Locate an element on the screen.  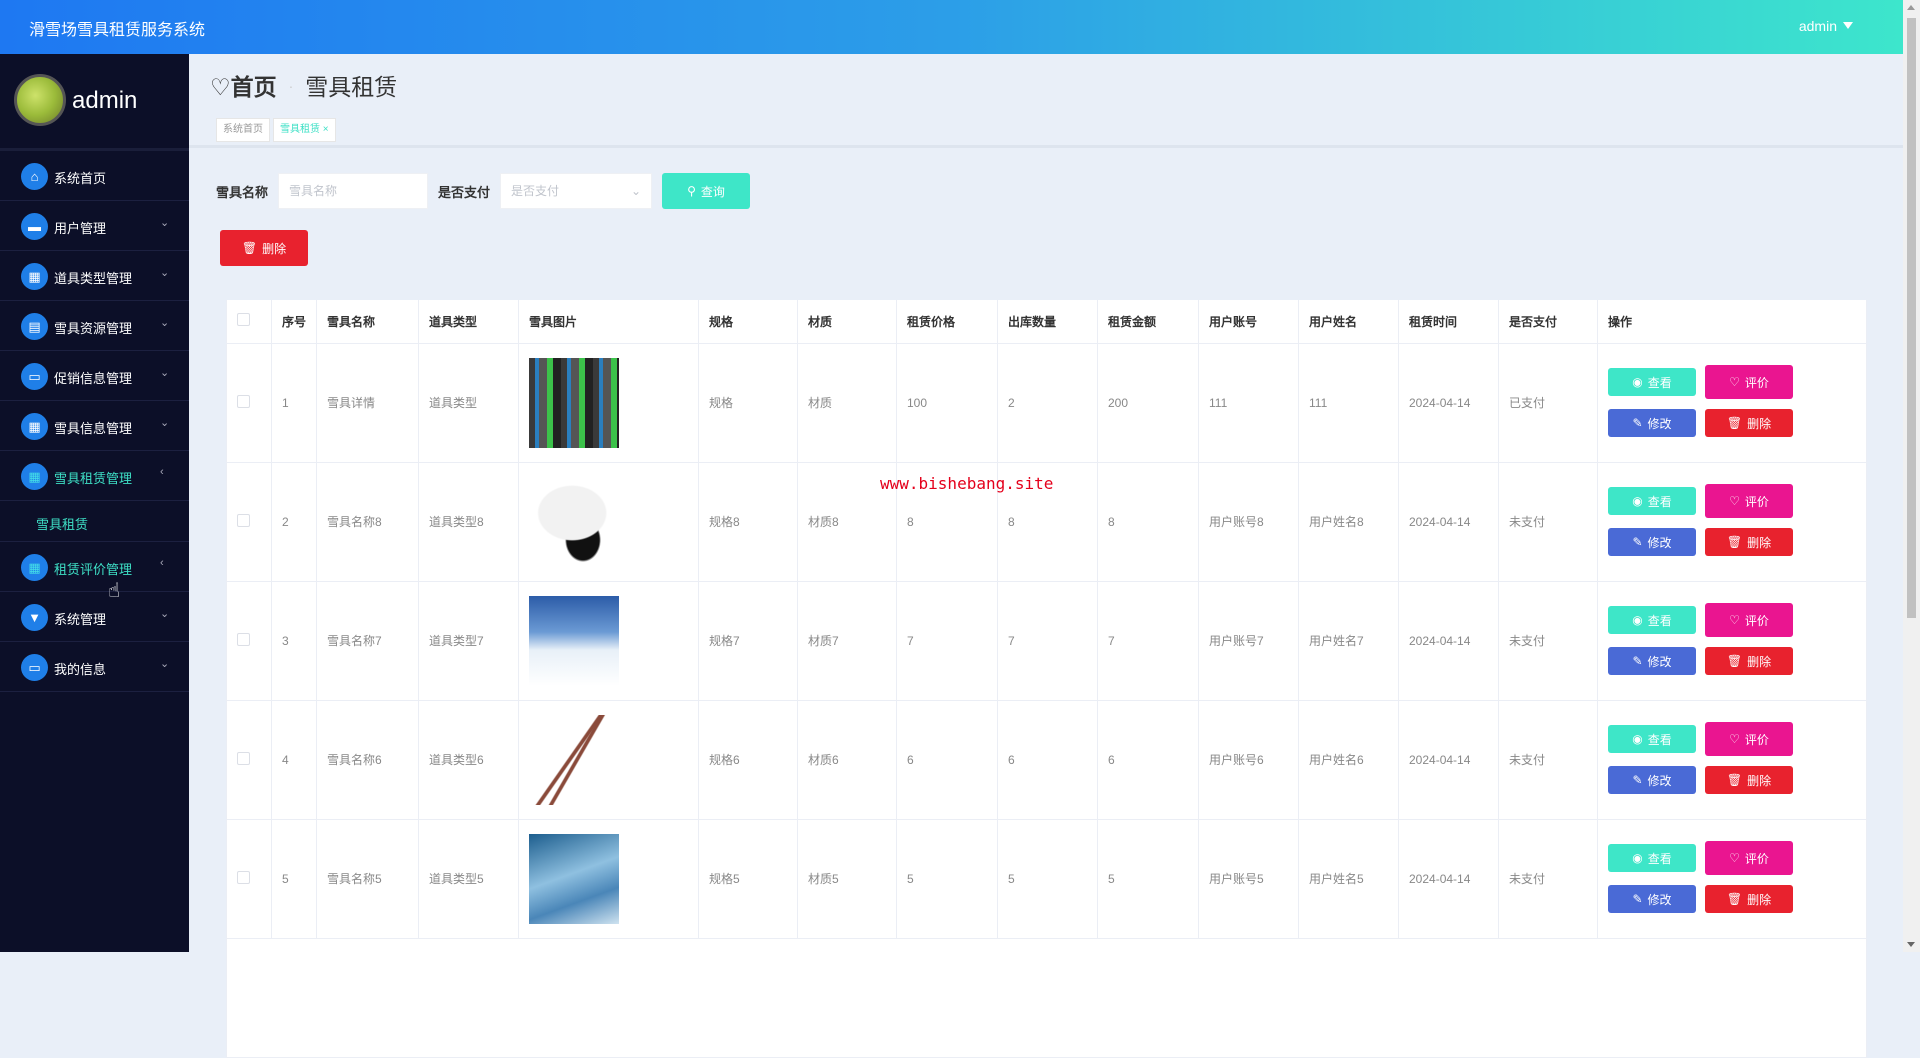
table-cell: 7 is located at coordinates (1148, 640).